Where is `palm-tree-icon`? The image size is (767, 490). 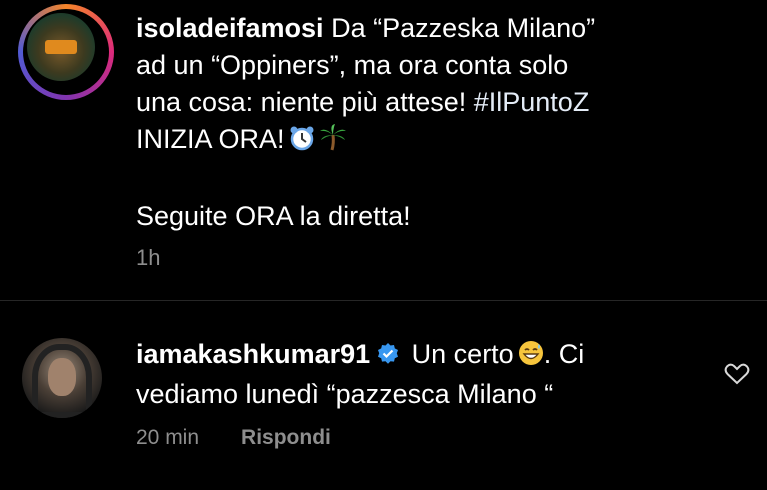
palm-tree-icon is located at coordinates (333, 142).